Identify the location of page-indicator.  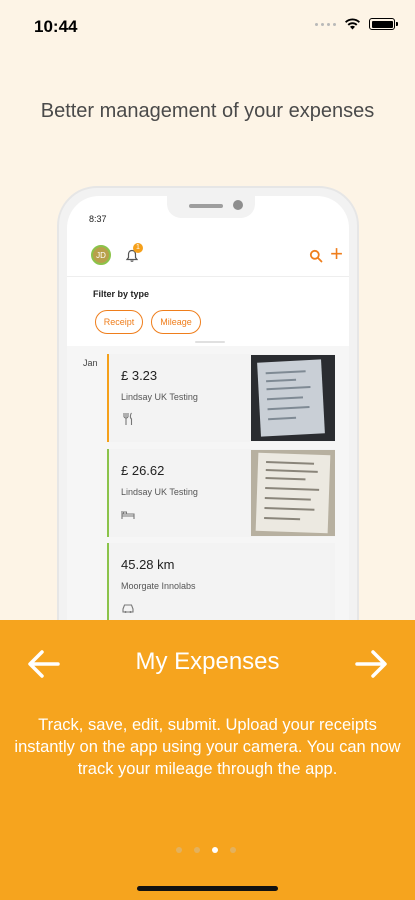
(206, 850).